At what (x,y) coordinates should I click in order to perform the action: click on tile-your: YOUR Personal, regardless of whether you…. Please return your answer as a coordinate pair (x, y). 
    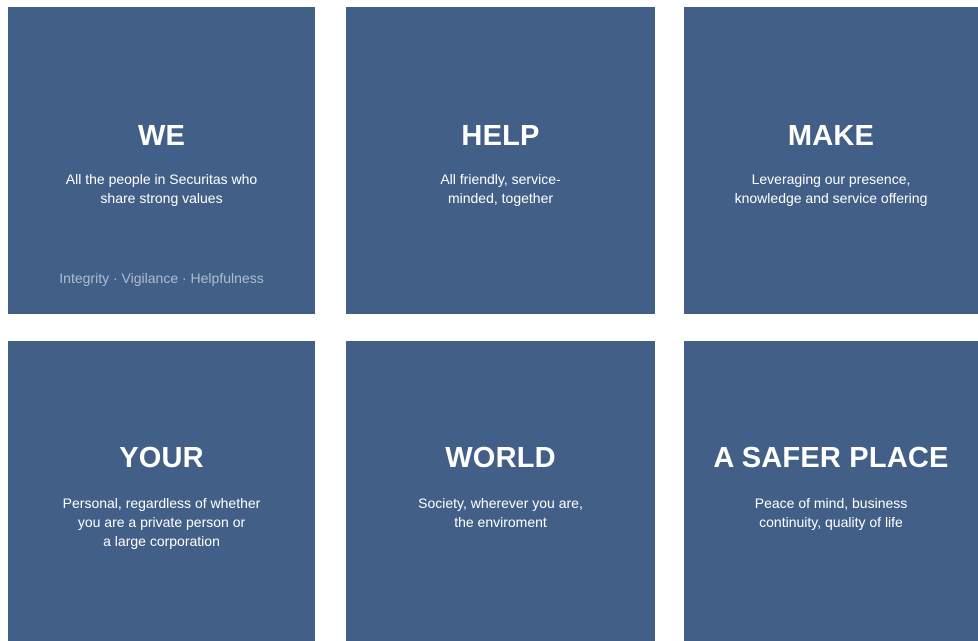
    Looking at the image, I should click on (161, 491).